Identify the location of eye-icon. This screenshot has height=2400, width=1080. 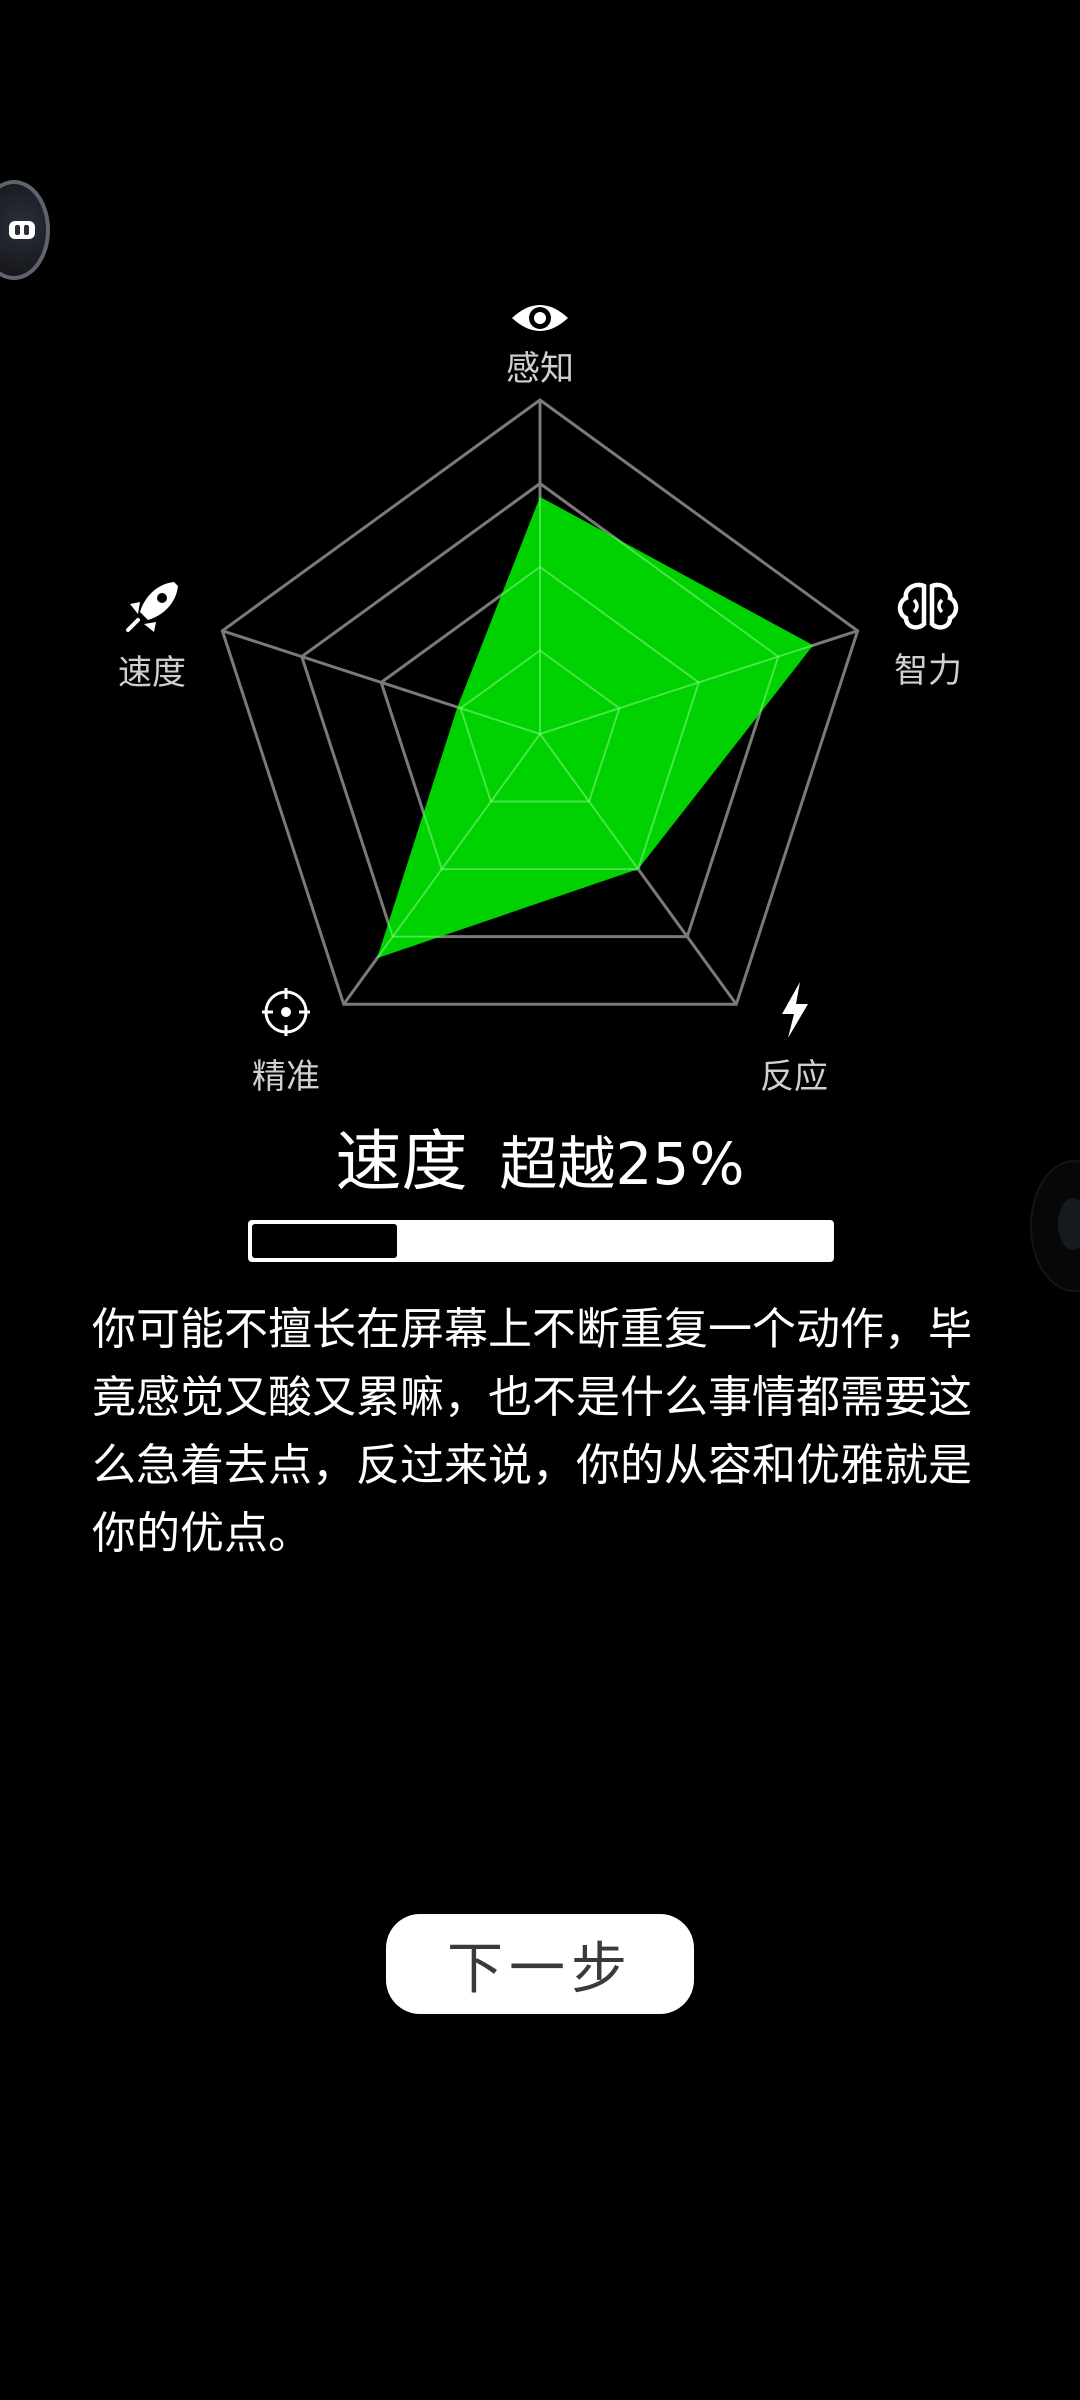
(540, 318).